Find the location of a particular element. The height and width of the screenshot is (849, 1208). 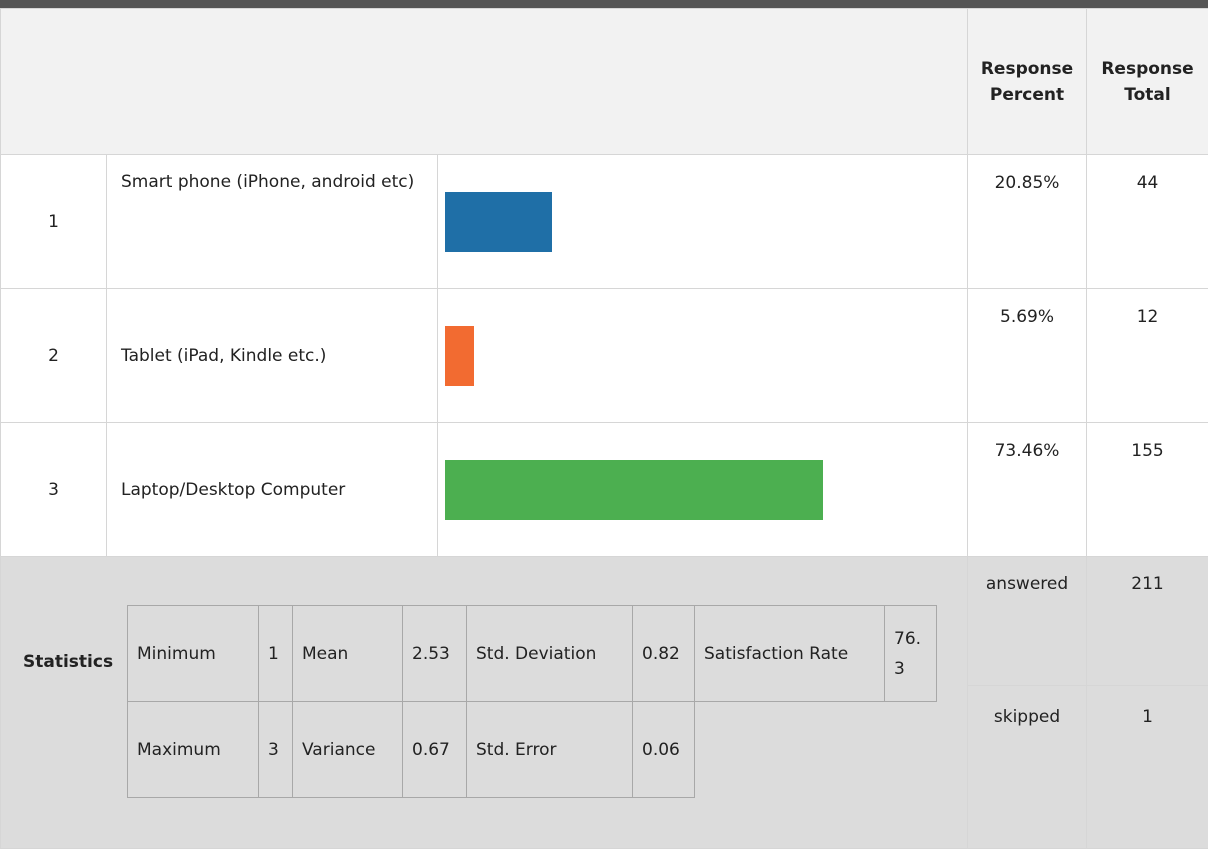

row-total: 44 is located at coordinates (1147, 222).